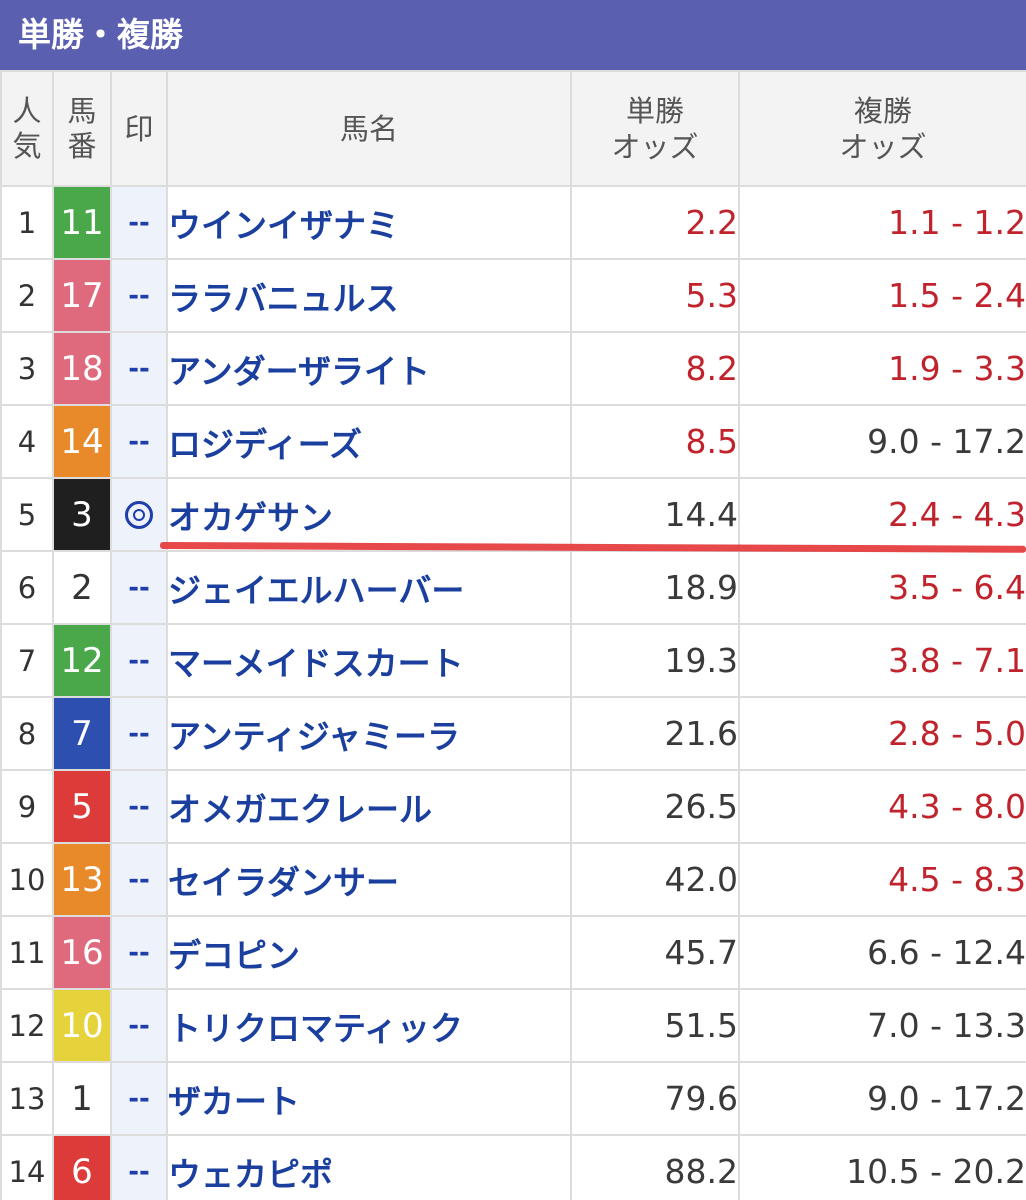 This screenshot has height=1200, width=1026. What do you see at coordinates (655, 806) in the screenshot?
I see `win-odds: 26.5` at bounding box center [655, 806].